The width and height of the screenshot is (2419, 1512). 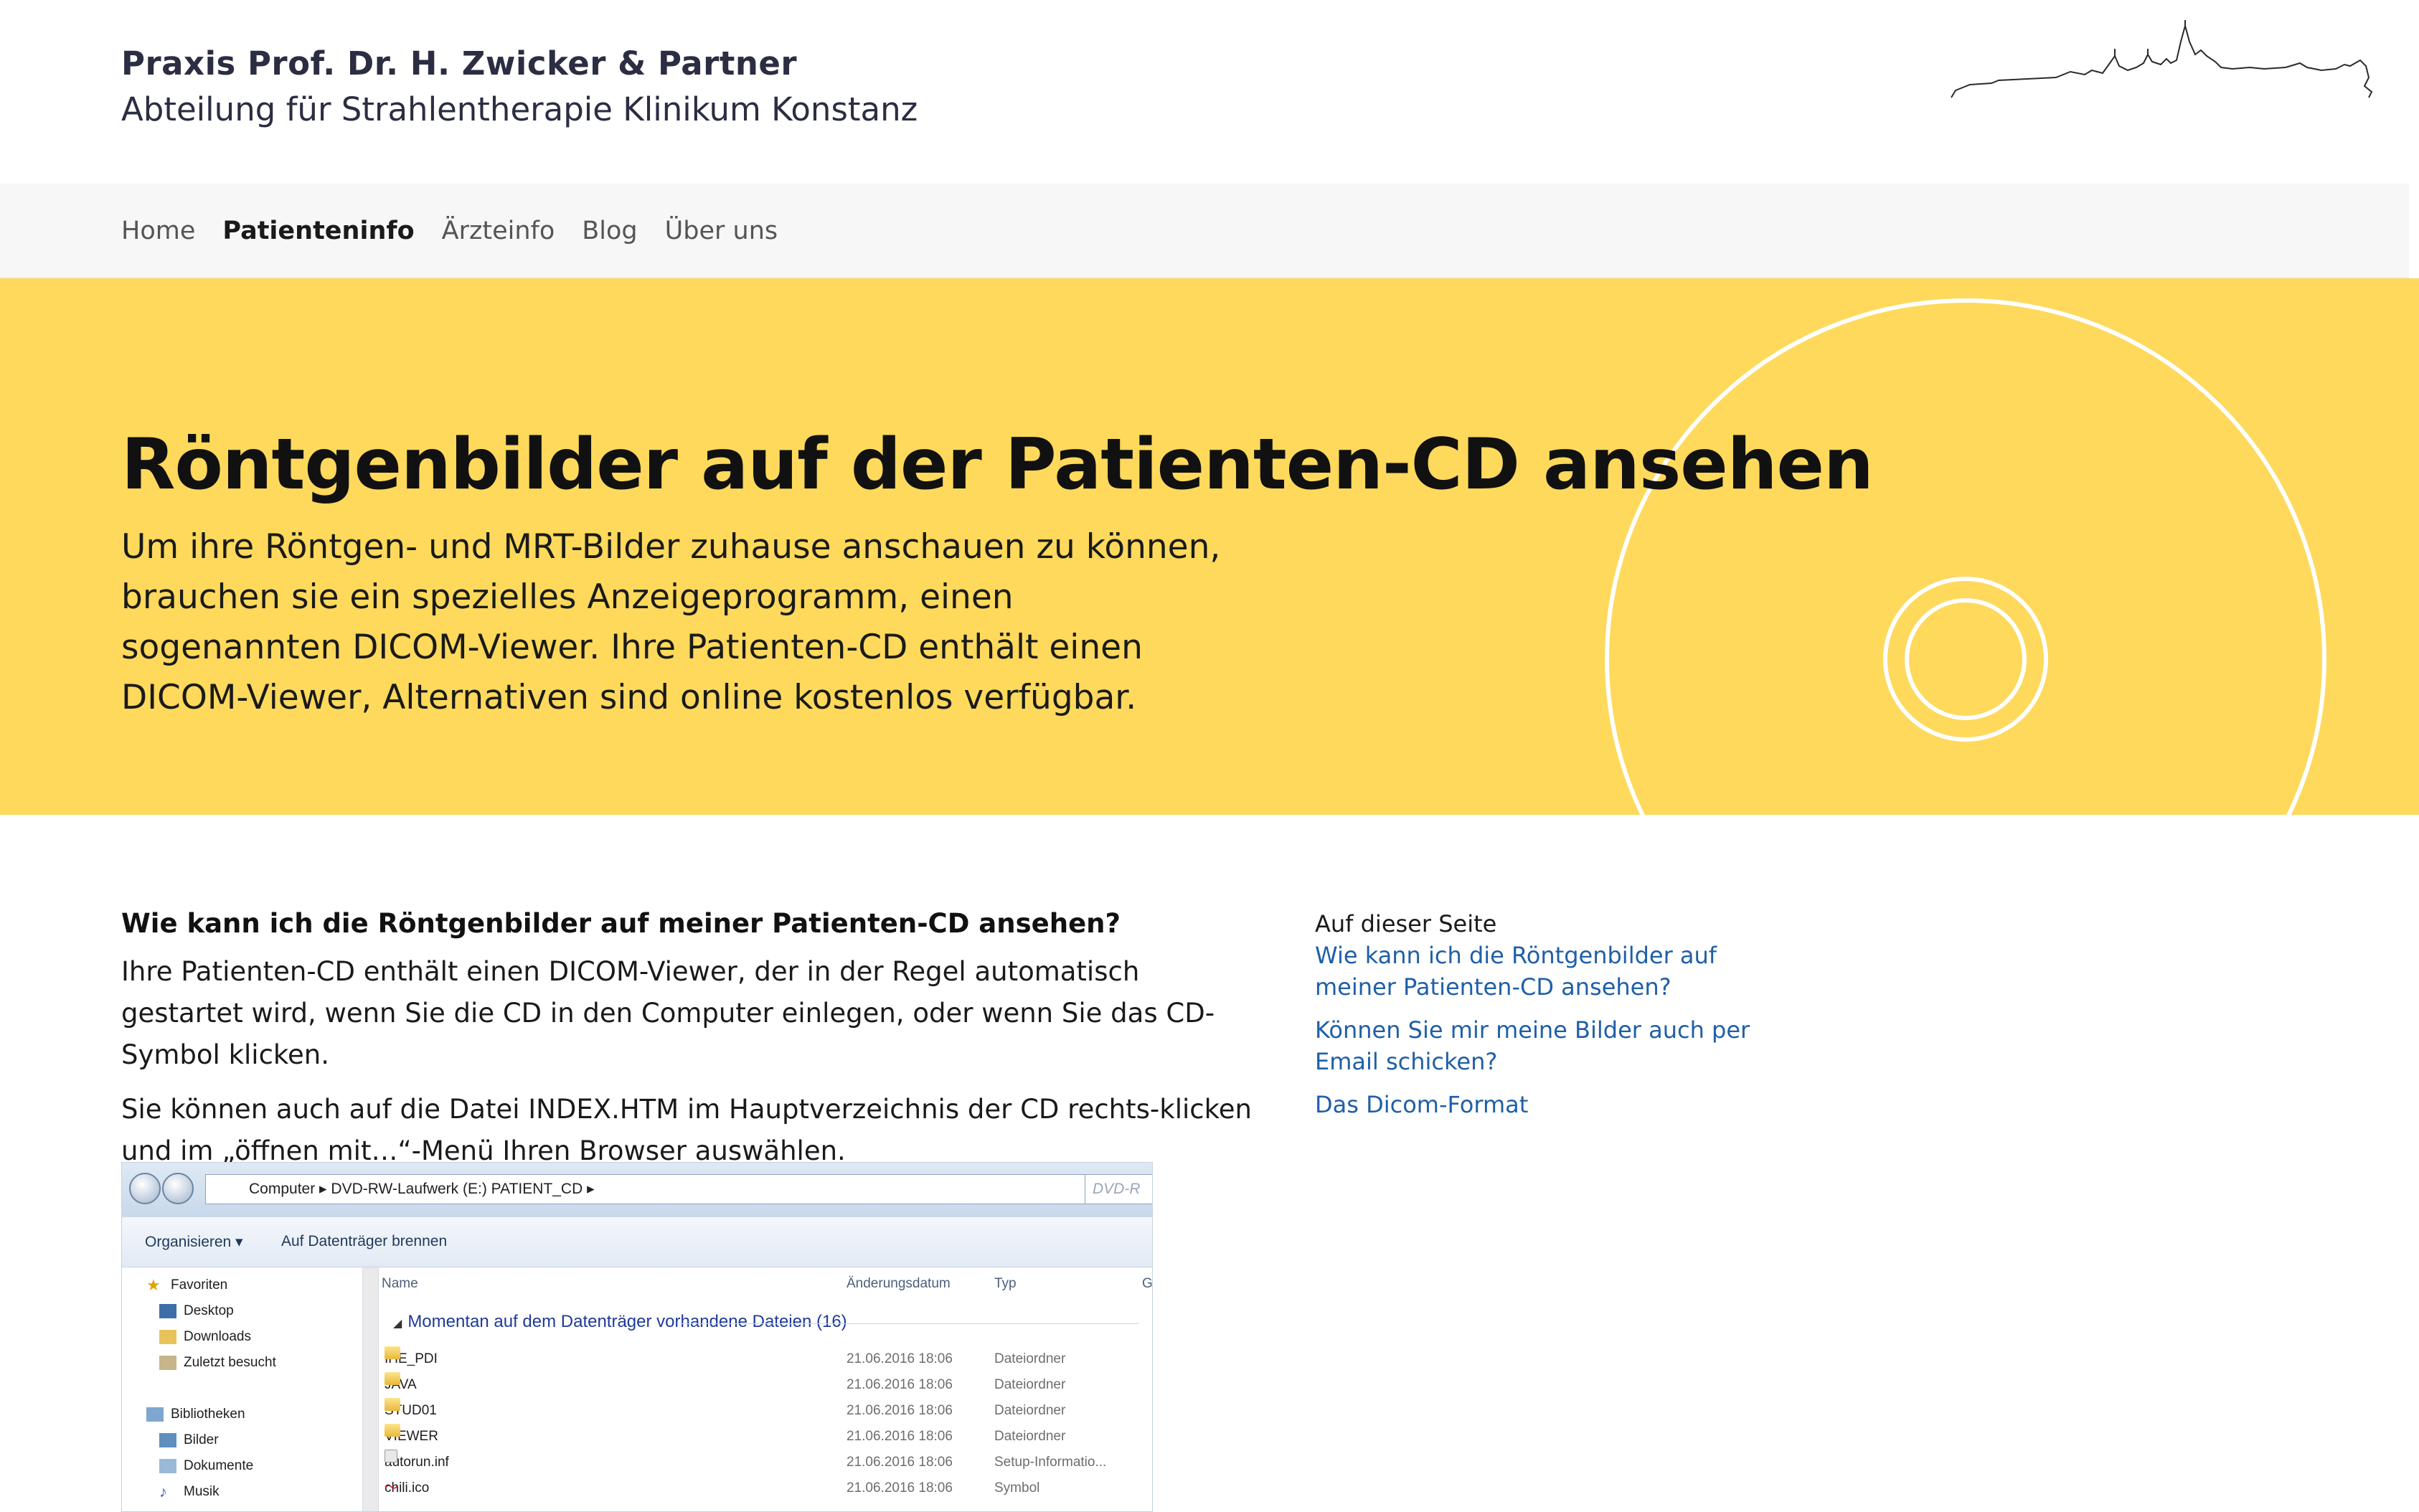 I want to click on documents-icon, so click(x=167, y=1466).